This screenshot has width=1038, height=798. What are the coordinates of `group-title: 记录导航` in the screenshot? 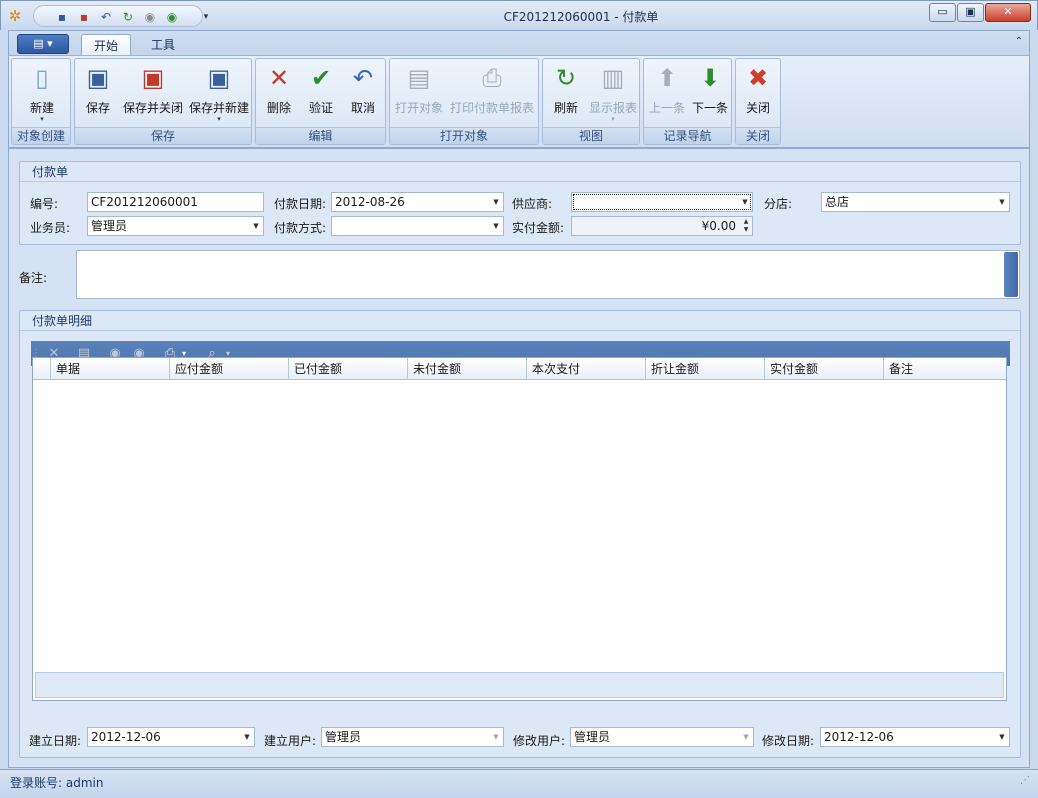 It's located at (687, 135).